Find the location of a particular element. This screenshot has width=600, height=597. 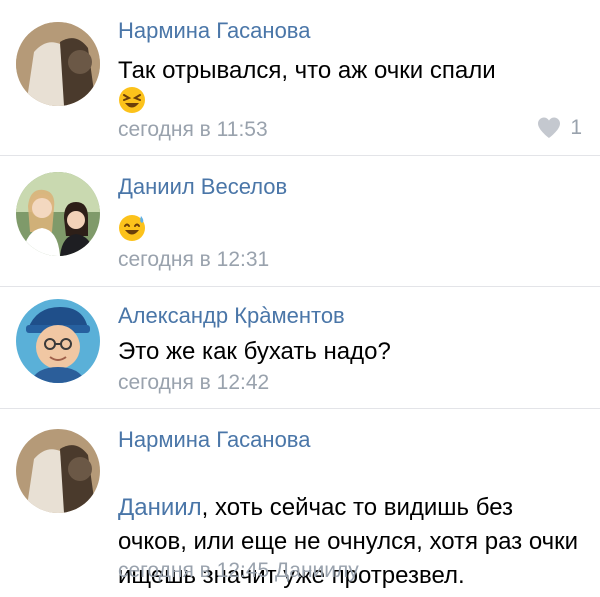

comment-timestamp: сегодня в 12:45 Даниилу is located at coordinates (238, 571).